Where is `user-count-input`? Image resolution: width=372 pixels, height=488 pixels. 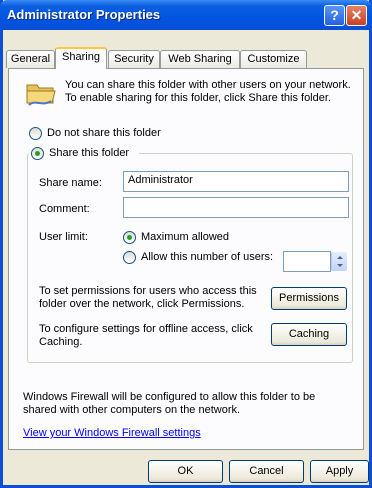 user-count-input is located at coordinates (307, 261).